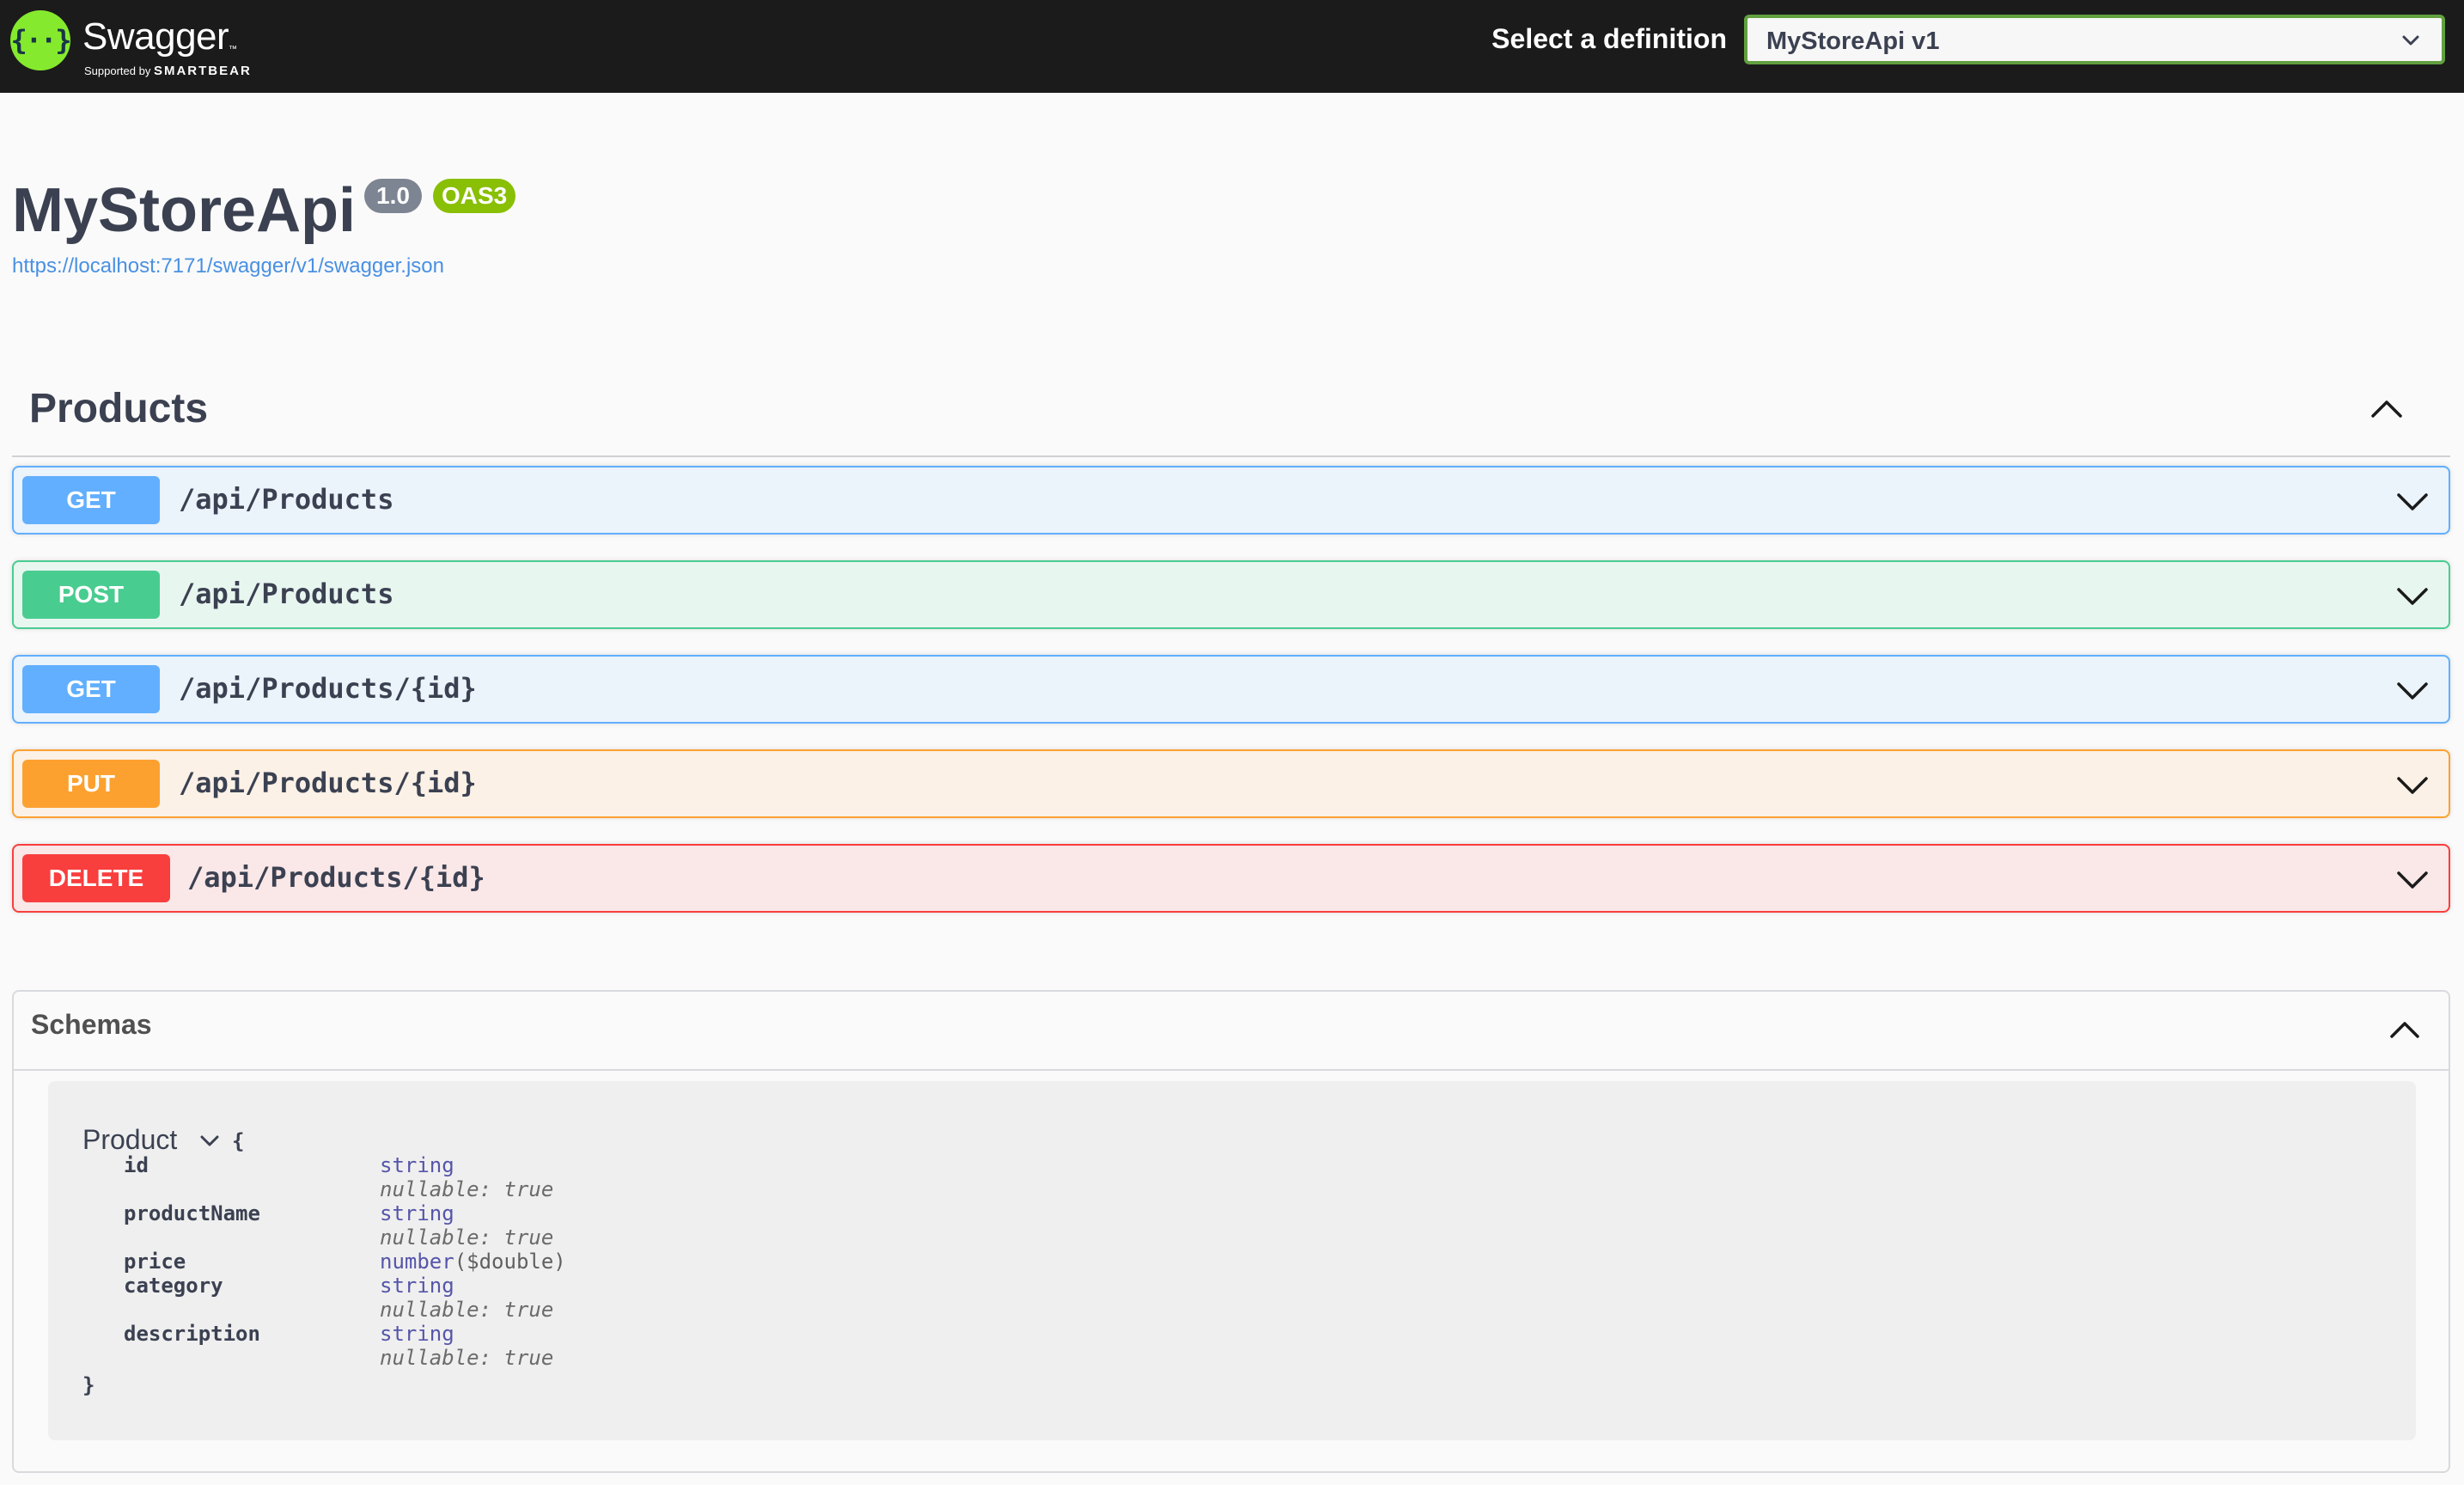 The height and width of the screenshot is (1485, 2464). I want to click on logo-name: Swagger, so click(155, 36).